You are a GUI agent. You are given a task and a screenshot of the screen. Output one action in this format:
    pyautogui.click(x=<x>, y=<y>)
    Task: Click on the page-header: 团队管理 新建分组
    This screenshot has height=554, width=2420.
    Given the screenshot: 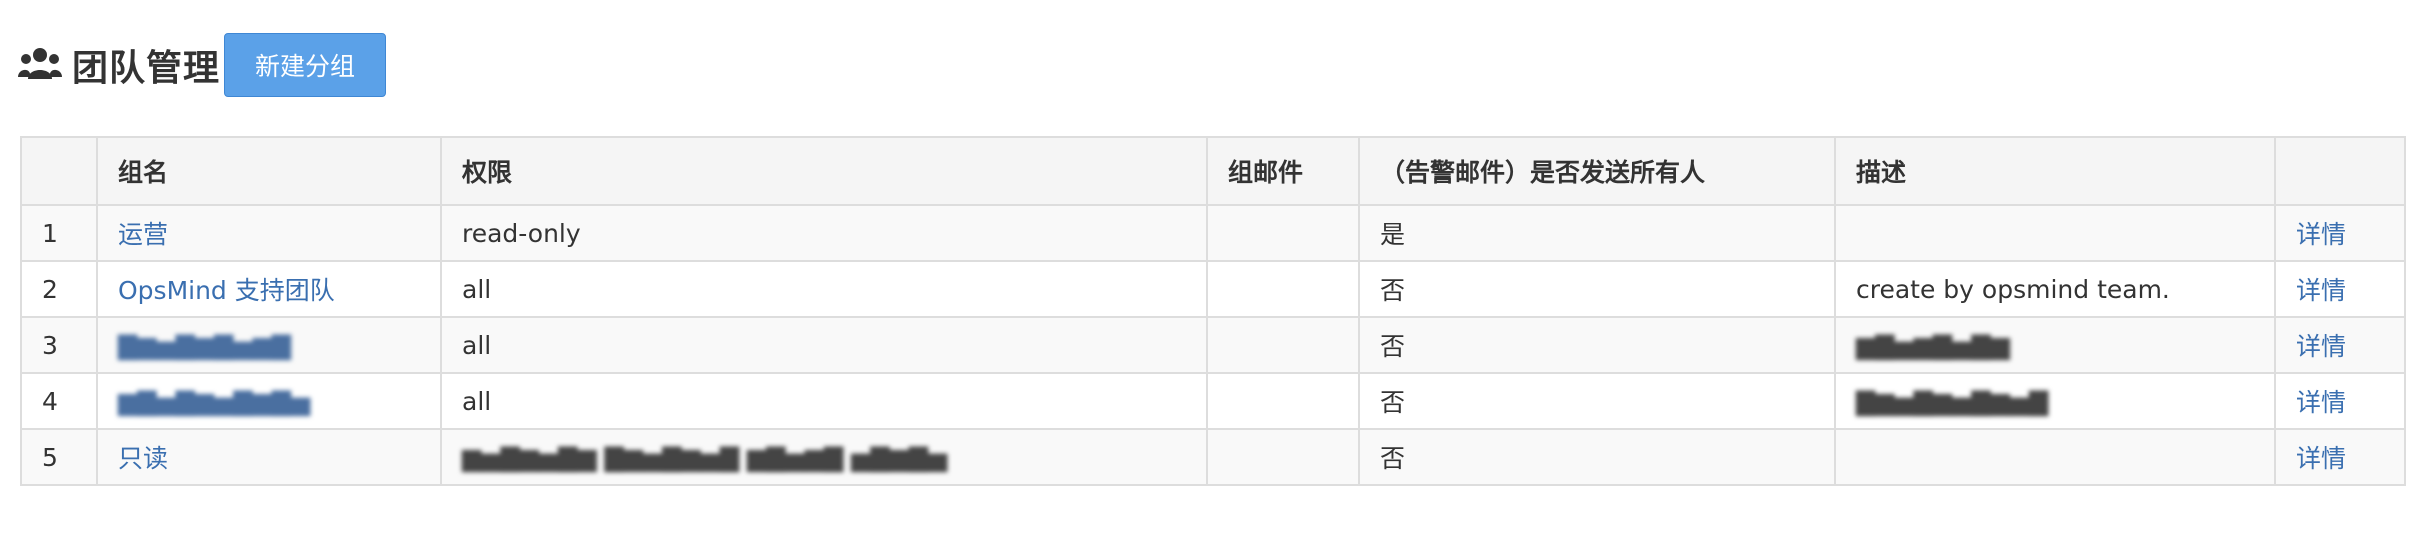 What is the action you would take?
    pyautogui.click(x=202, y=65)
    